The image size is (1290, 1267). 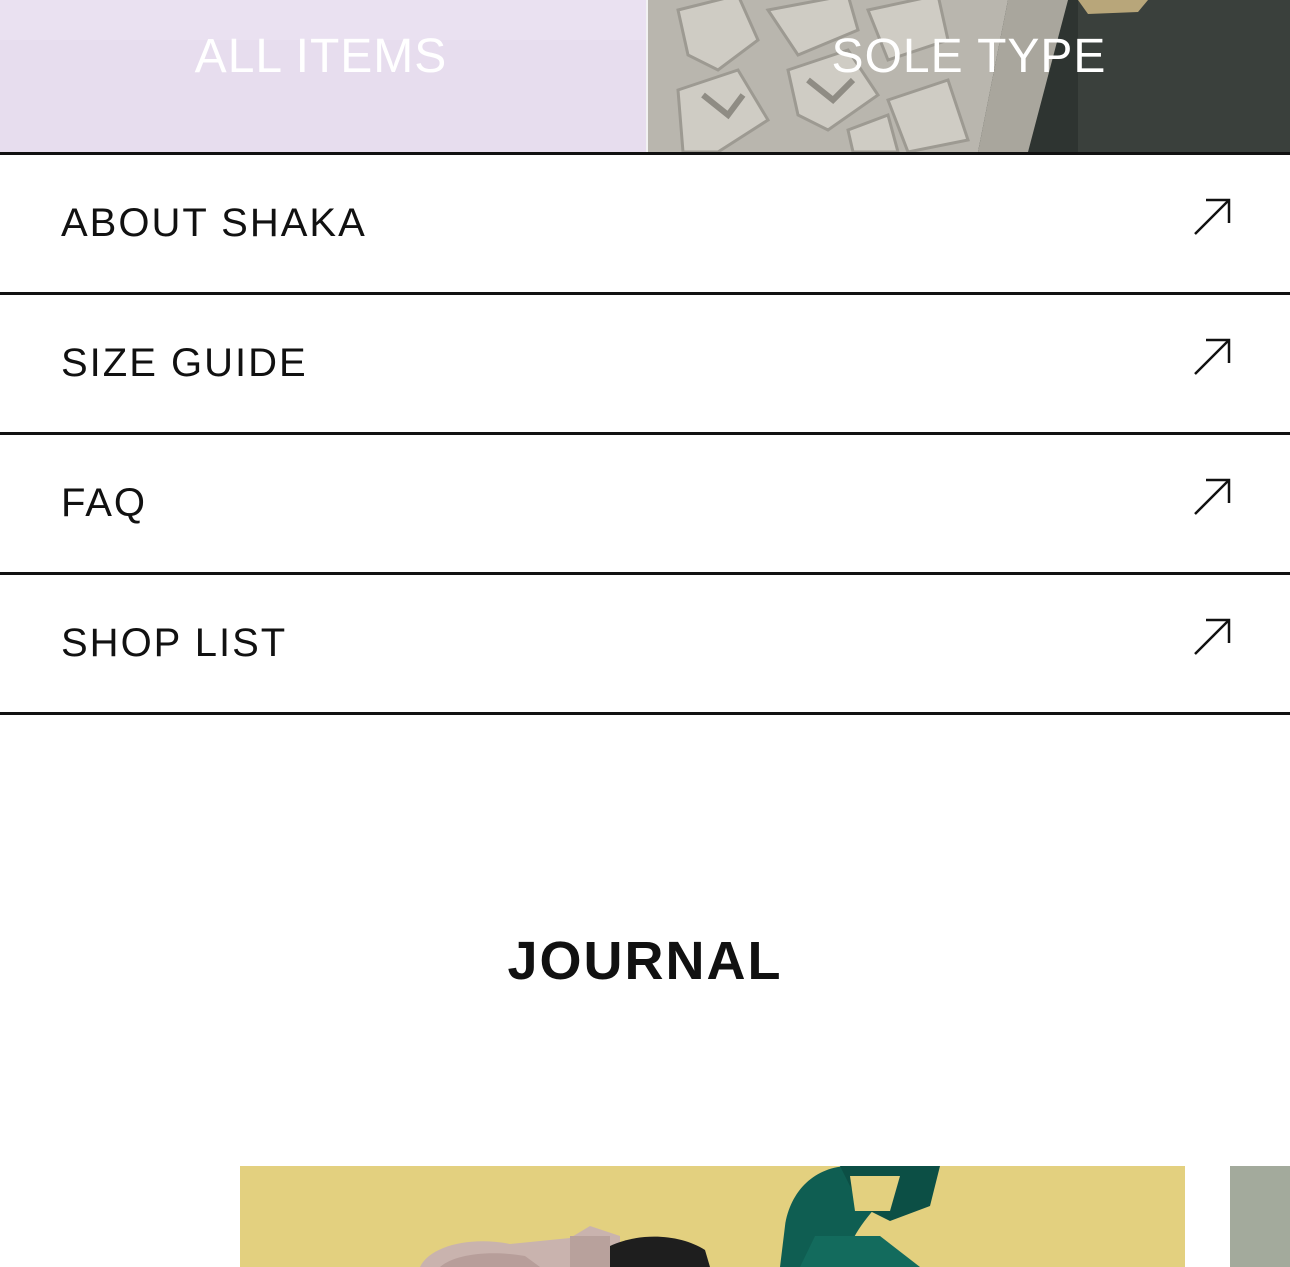 What do you see at coordinates (645, 645) in the screenshot?
I see `menu-item-shop-list: SHOP LIST` at bounding box center [645, 645].